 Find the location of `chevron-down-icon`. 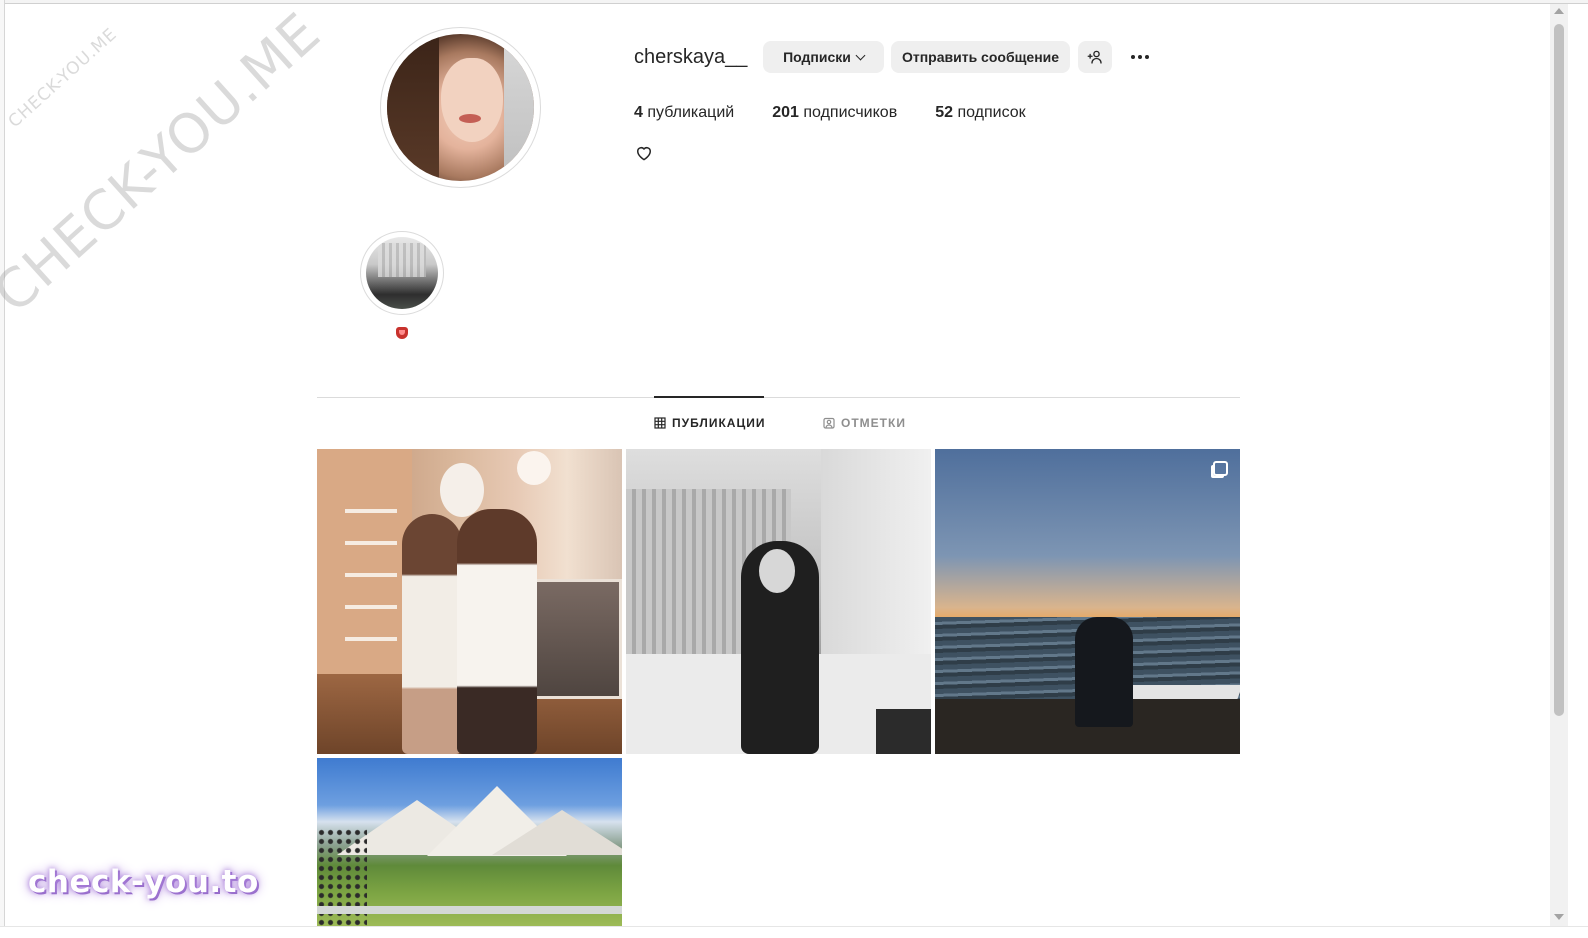

chevron-down-icon is located at coordinates (860, 55).